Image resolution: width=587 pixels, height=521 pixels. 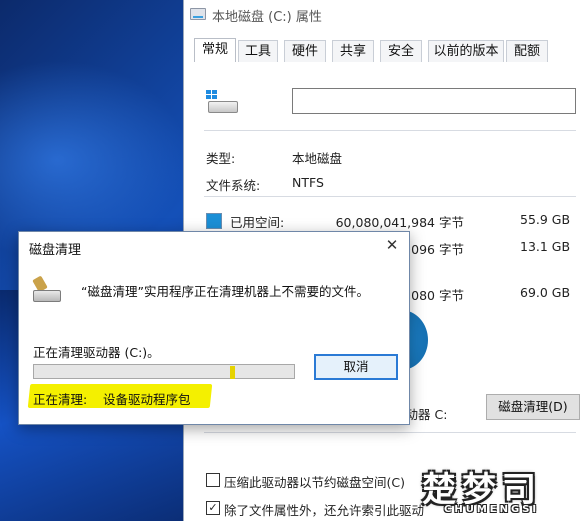 I want to click on cancel-button: 取消, so click(x=356, y=367).